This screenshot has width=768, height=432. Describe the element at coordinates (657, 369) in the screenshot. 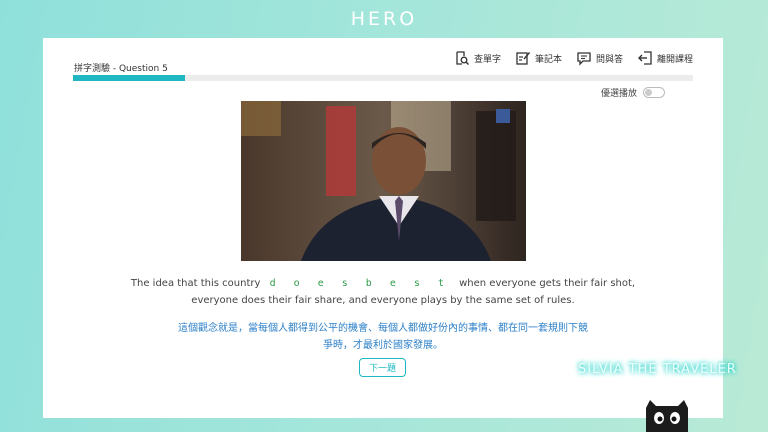

I see `channel-watermark: SILVIA THE TRAVELER` at that location.